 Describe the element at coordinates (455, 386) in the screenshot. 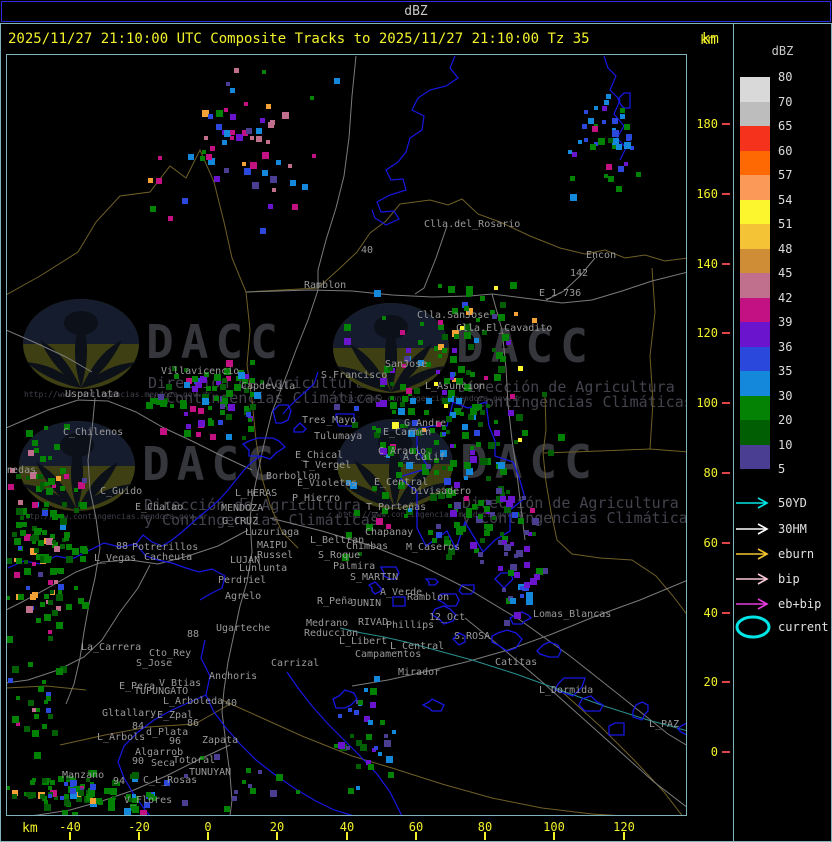

I see `map-label: L_Asuncion` at that location.